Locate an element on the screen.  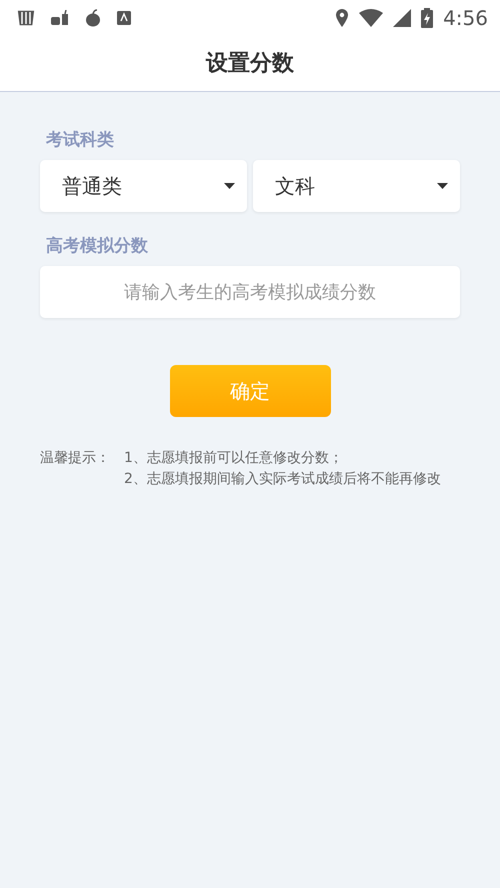
tip-text: 1、志愿填报前可以任意修改分数； is located at coordinates (234, 458).